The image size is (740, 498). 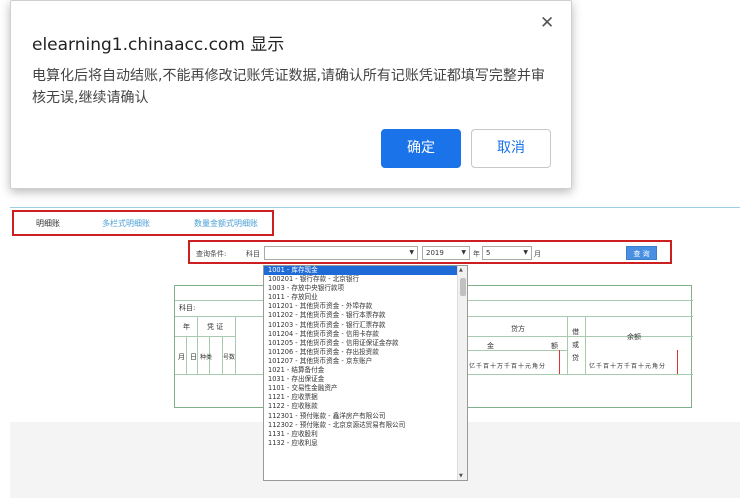 I want to click on dropdown-item: 1122 - 应收账款, so click(x=365, y=406).